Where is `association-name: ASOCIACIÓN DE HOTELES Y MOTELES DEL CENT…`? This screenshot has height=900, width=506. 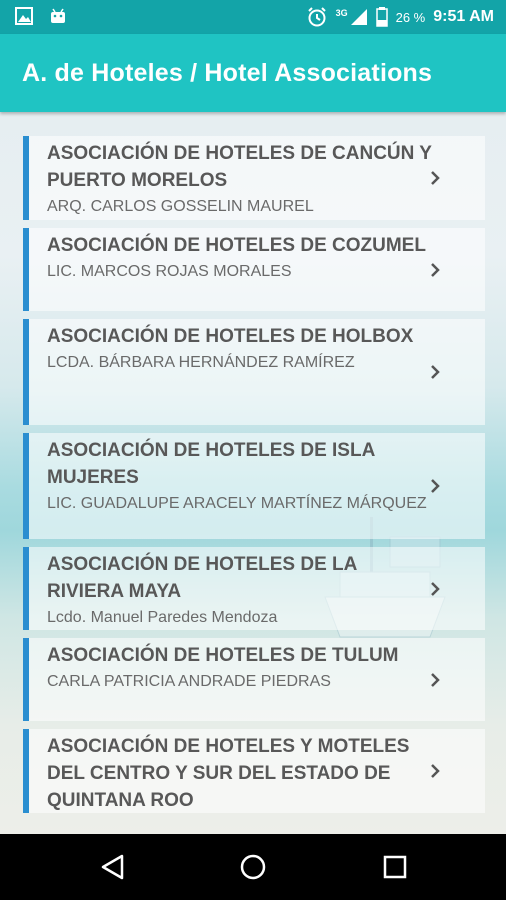 association-name: ASOCIACIÓN DE HOTELES Y MOTELES DEL CENT… is located at coordinates (228, 773).